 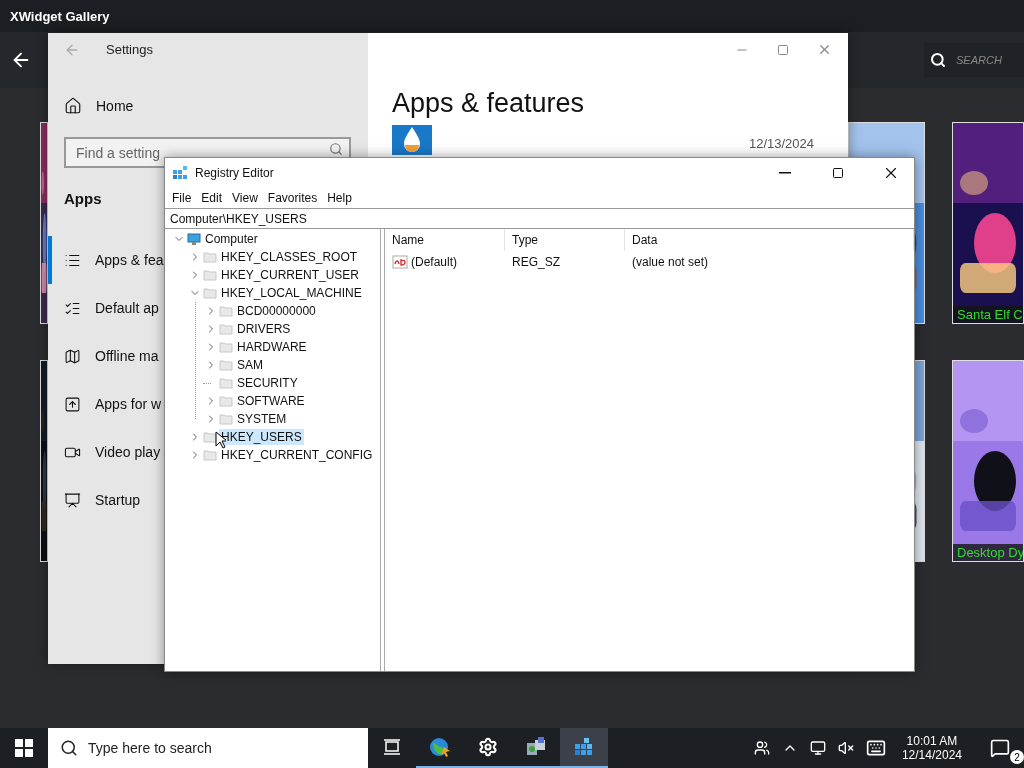 I want to click on nav-item: Apps for w, so click(x=106, y=404).